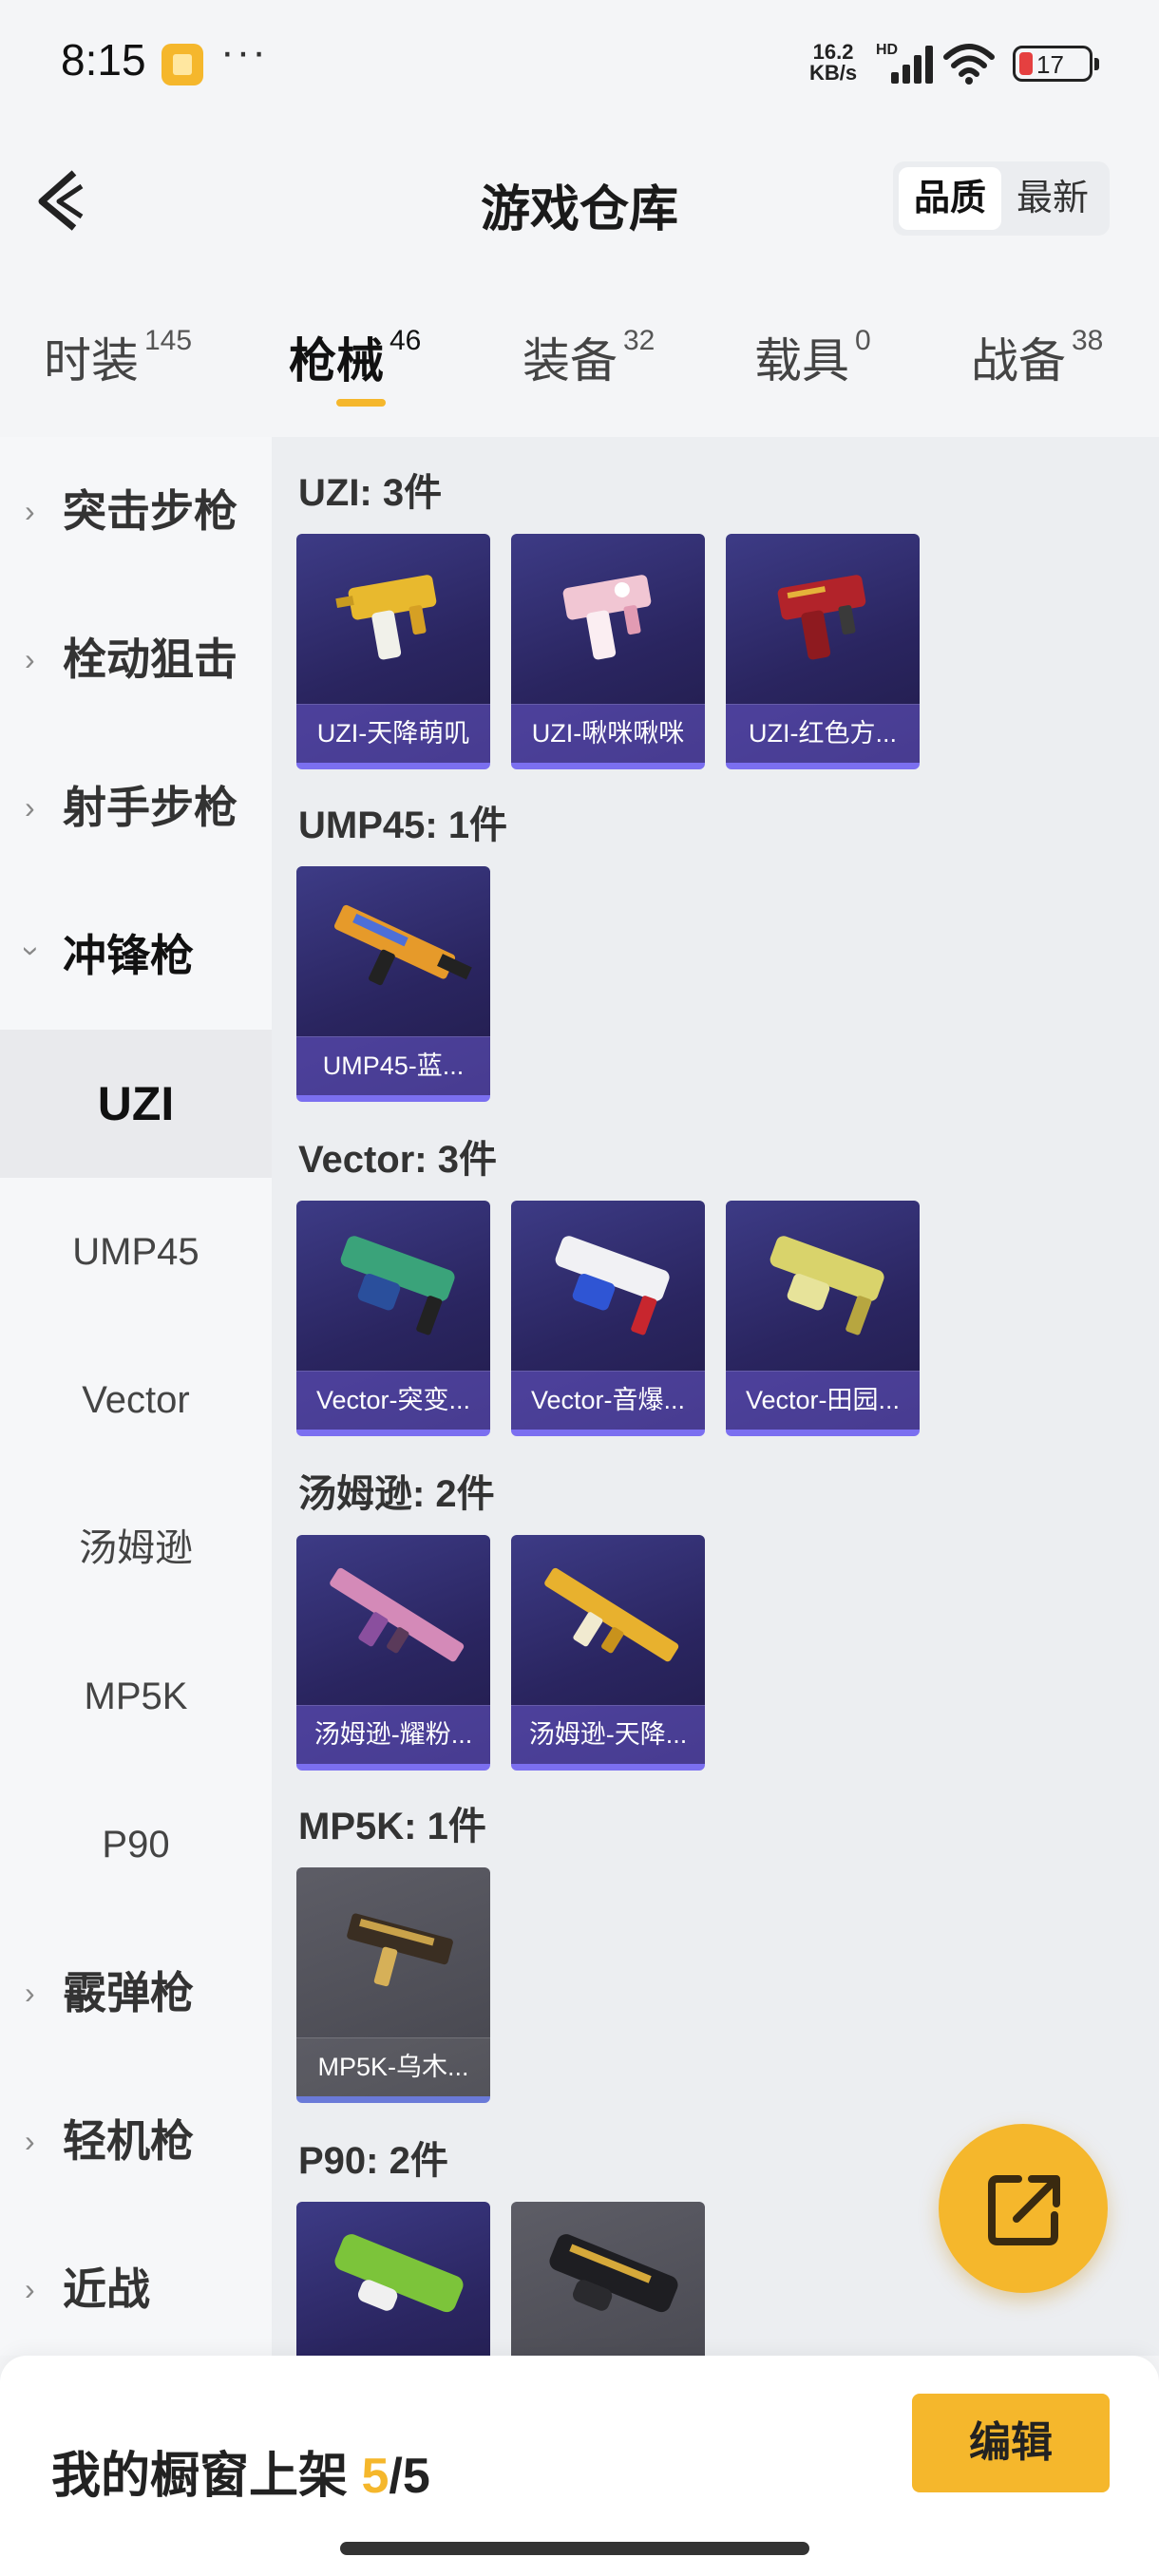 The image size is (1159, 2576). What do you see at coordinates (1011, 2443) in the screenshot?
I see `edit-button: 编辑` at bounding box center [1011, 2443].